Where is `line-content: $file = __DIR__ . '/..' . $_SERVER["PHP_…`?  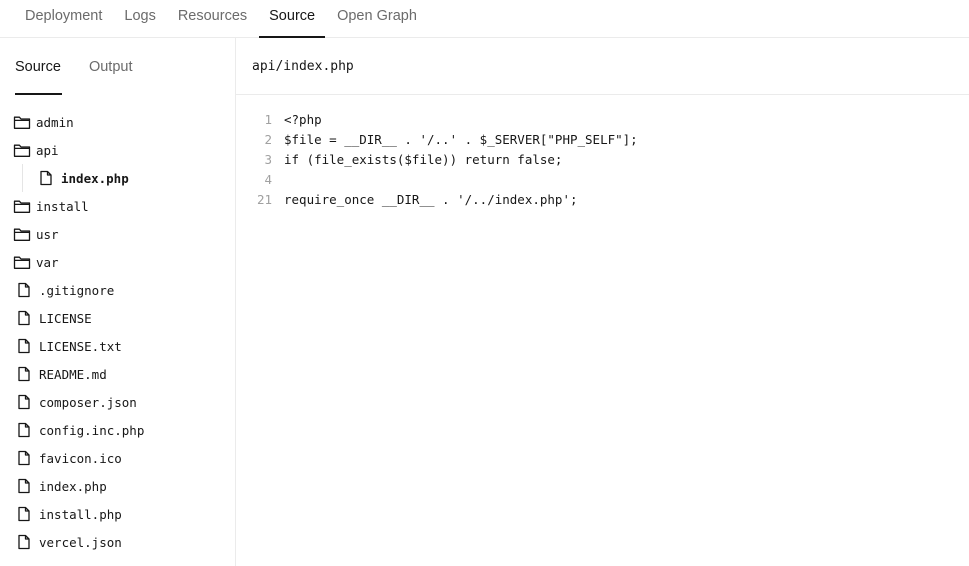 line-content: $file = __DIR__ . '/..' . $_SERVER["PHP_… is located at coordinates (461, 139).